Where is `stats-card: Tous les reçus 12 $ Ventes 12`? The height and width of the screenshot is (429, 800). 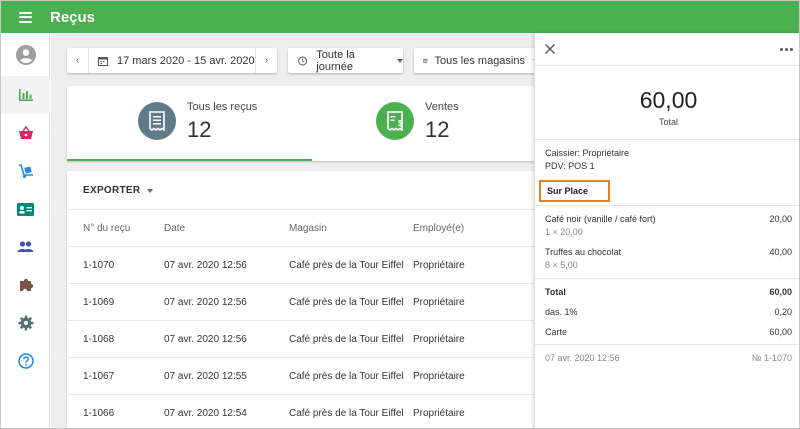 stats-card: Tous les reçus 12 $ Ventes 12 is located at coordinates (302, 123).